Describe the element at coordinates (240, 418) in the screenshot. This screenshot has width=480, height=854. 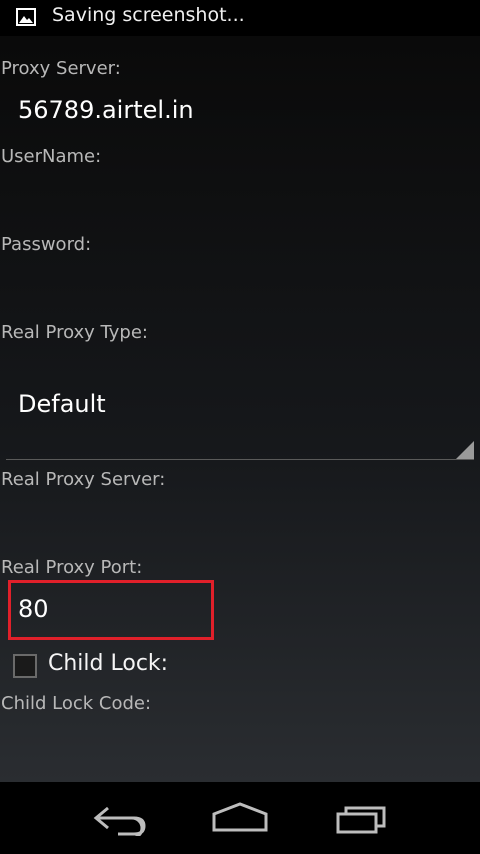
I see `real-proxy-type-spinner: Default` at that location.